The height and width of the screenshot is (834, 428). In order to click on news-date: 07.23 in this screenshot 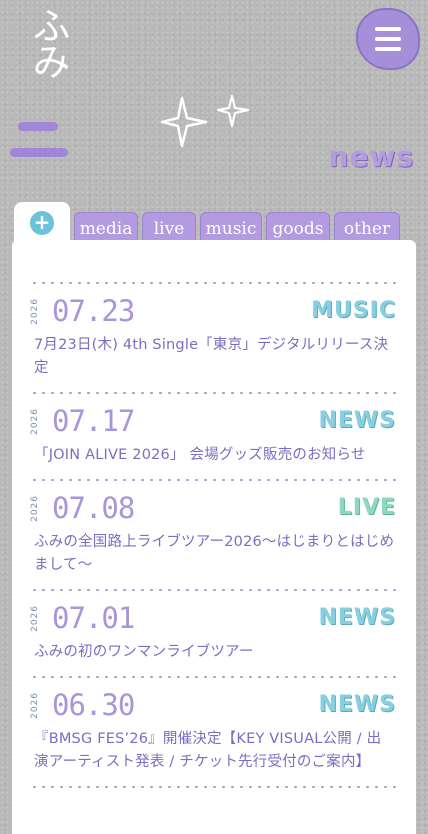, I will do `click(93, 311)`.